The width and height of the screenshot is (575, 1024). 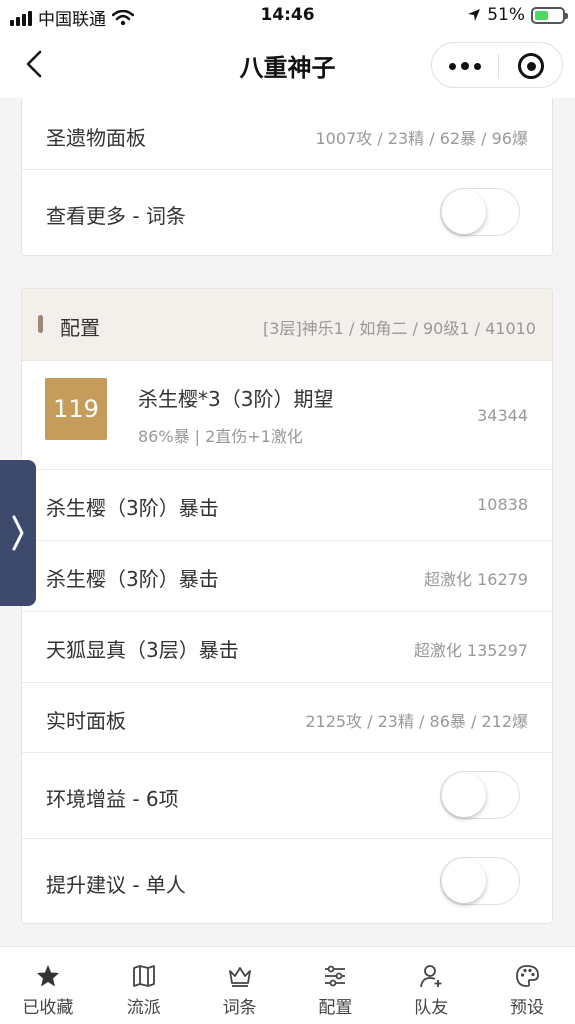 I want to click on tab-teammates: 队友, so click(x=431, y=985).